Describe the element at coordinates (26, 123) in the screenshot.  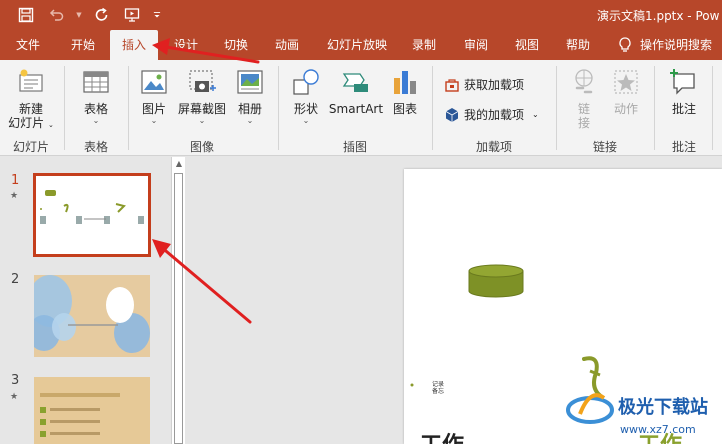
I see `new-slide-label-2: 幻灯片` at that location.